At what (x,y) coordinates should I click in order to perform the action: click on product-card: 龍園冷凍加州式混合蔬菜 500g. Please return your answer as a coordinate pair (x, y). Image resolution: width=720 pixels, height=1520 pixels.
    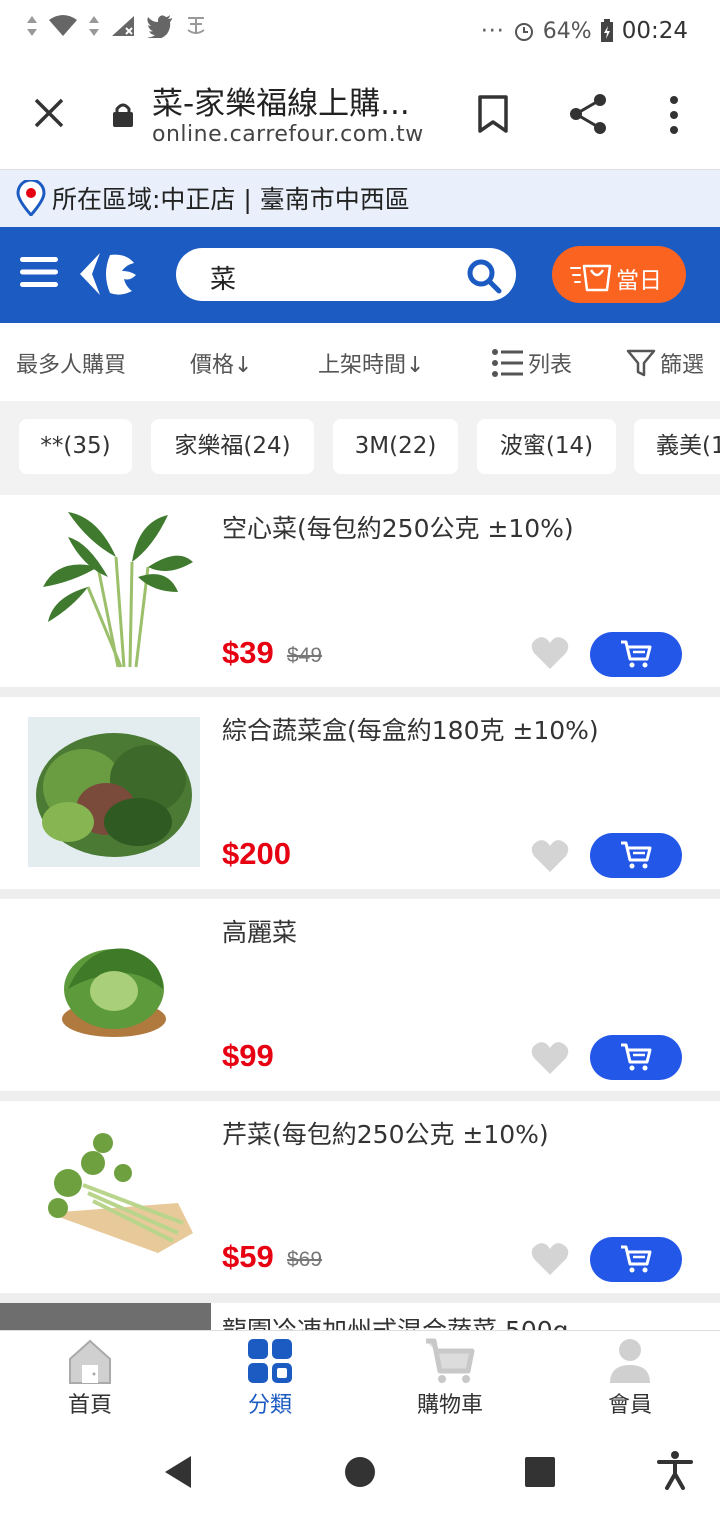
    Looking at the image, I should click on (360, 1316).